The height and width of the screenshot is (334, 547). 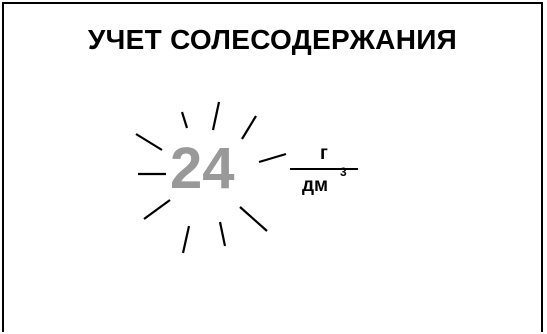 What do you see at coordinates (202, 168) in the screenshot?
I see `salinity-value: 24` at bounding box center [202, 168].